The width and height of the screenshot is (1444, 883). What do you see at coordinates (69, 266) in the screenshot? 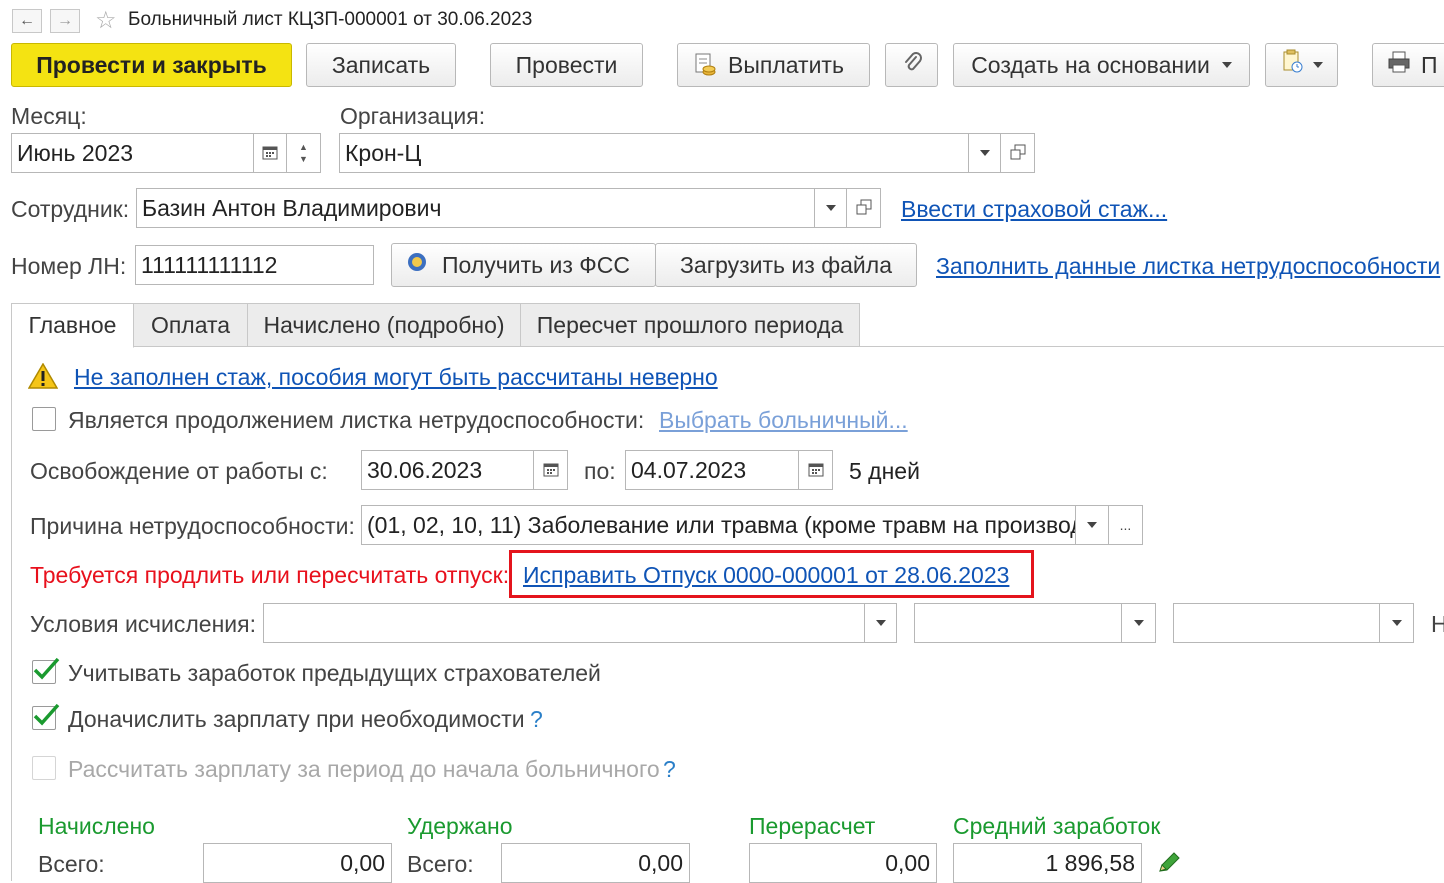
I see `ln-number-label: Номер ЛН:` at bounding box center [69, 266].